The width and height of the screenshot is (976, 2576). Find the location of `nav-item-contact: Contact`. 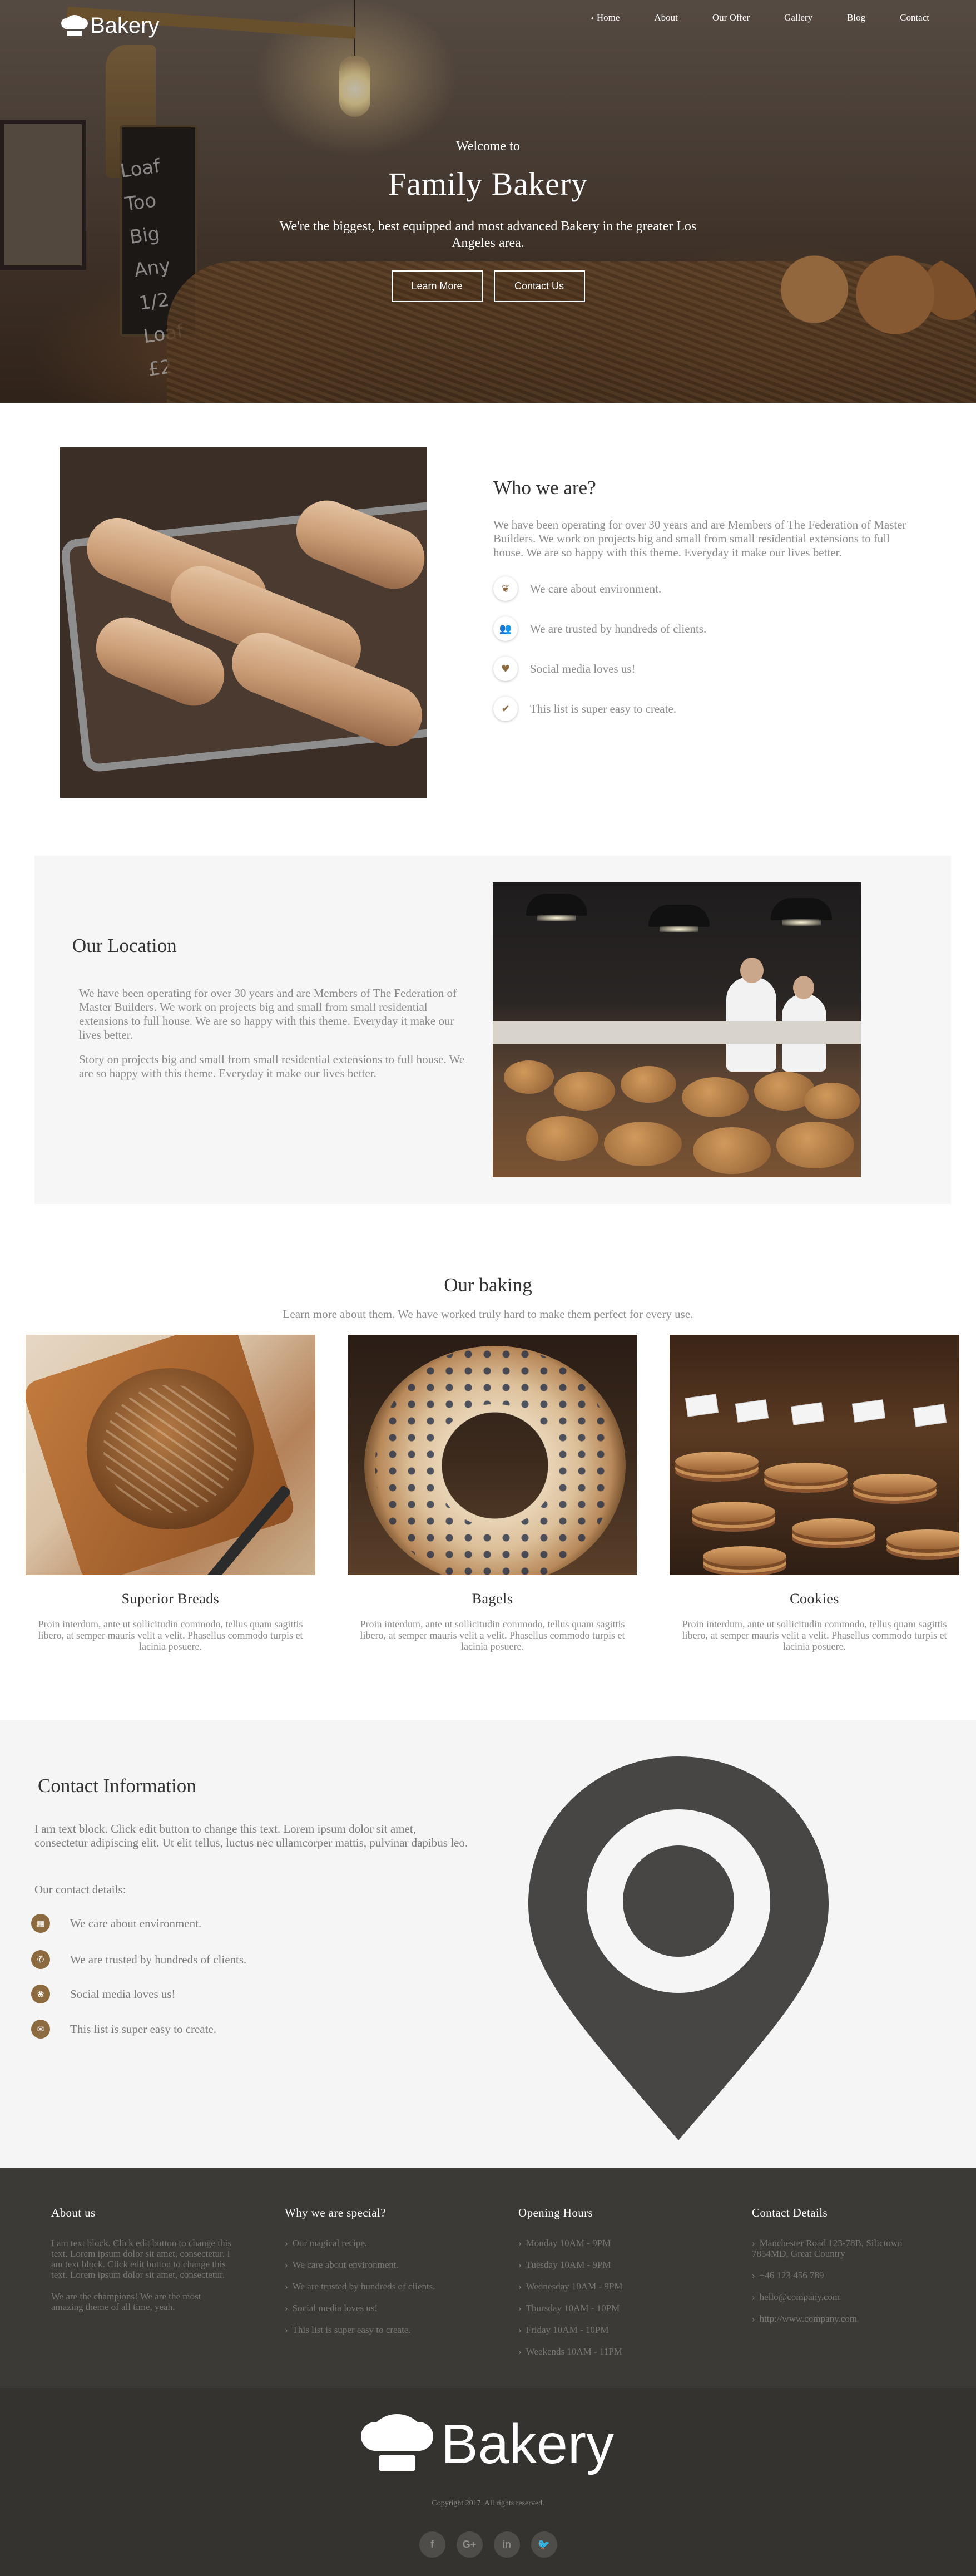

nav-item-contact: Contact is located at coordinates (914, 17).